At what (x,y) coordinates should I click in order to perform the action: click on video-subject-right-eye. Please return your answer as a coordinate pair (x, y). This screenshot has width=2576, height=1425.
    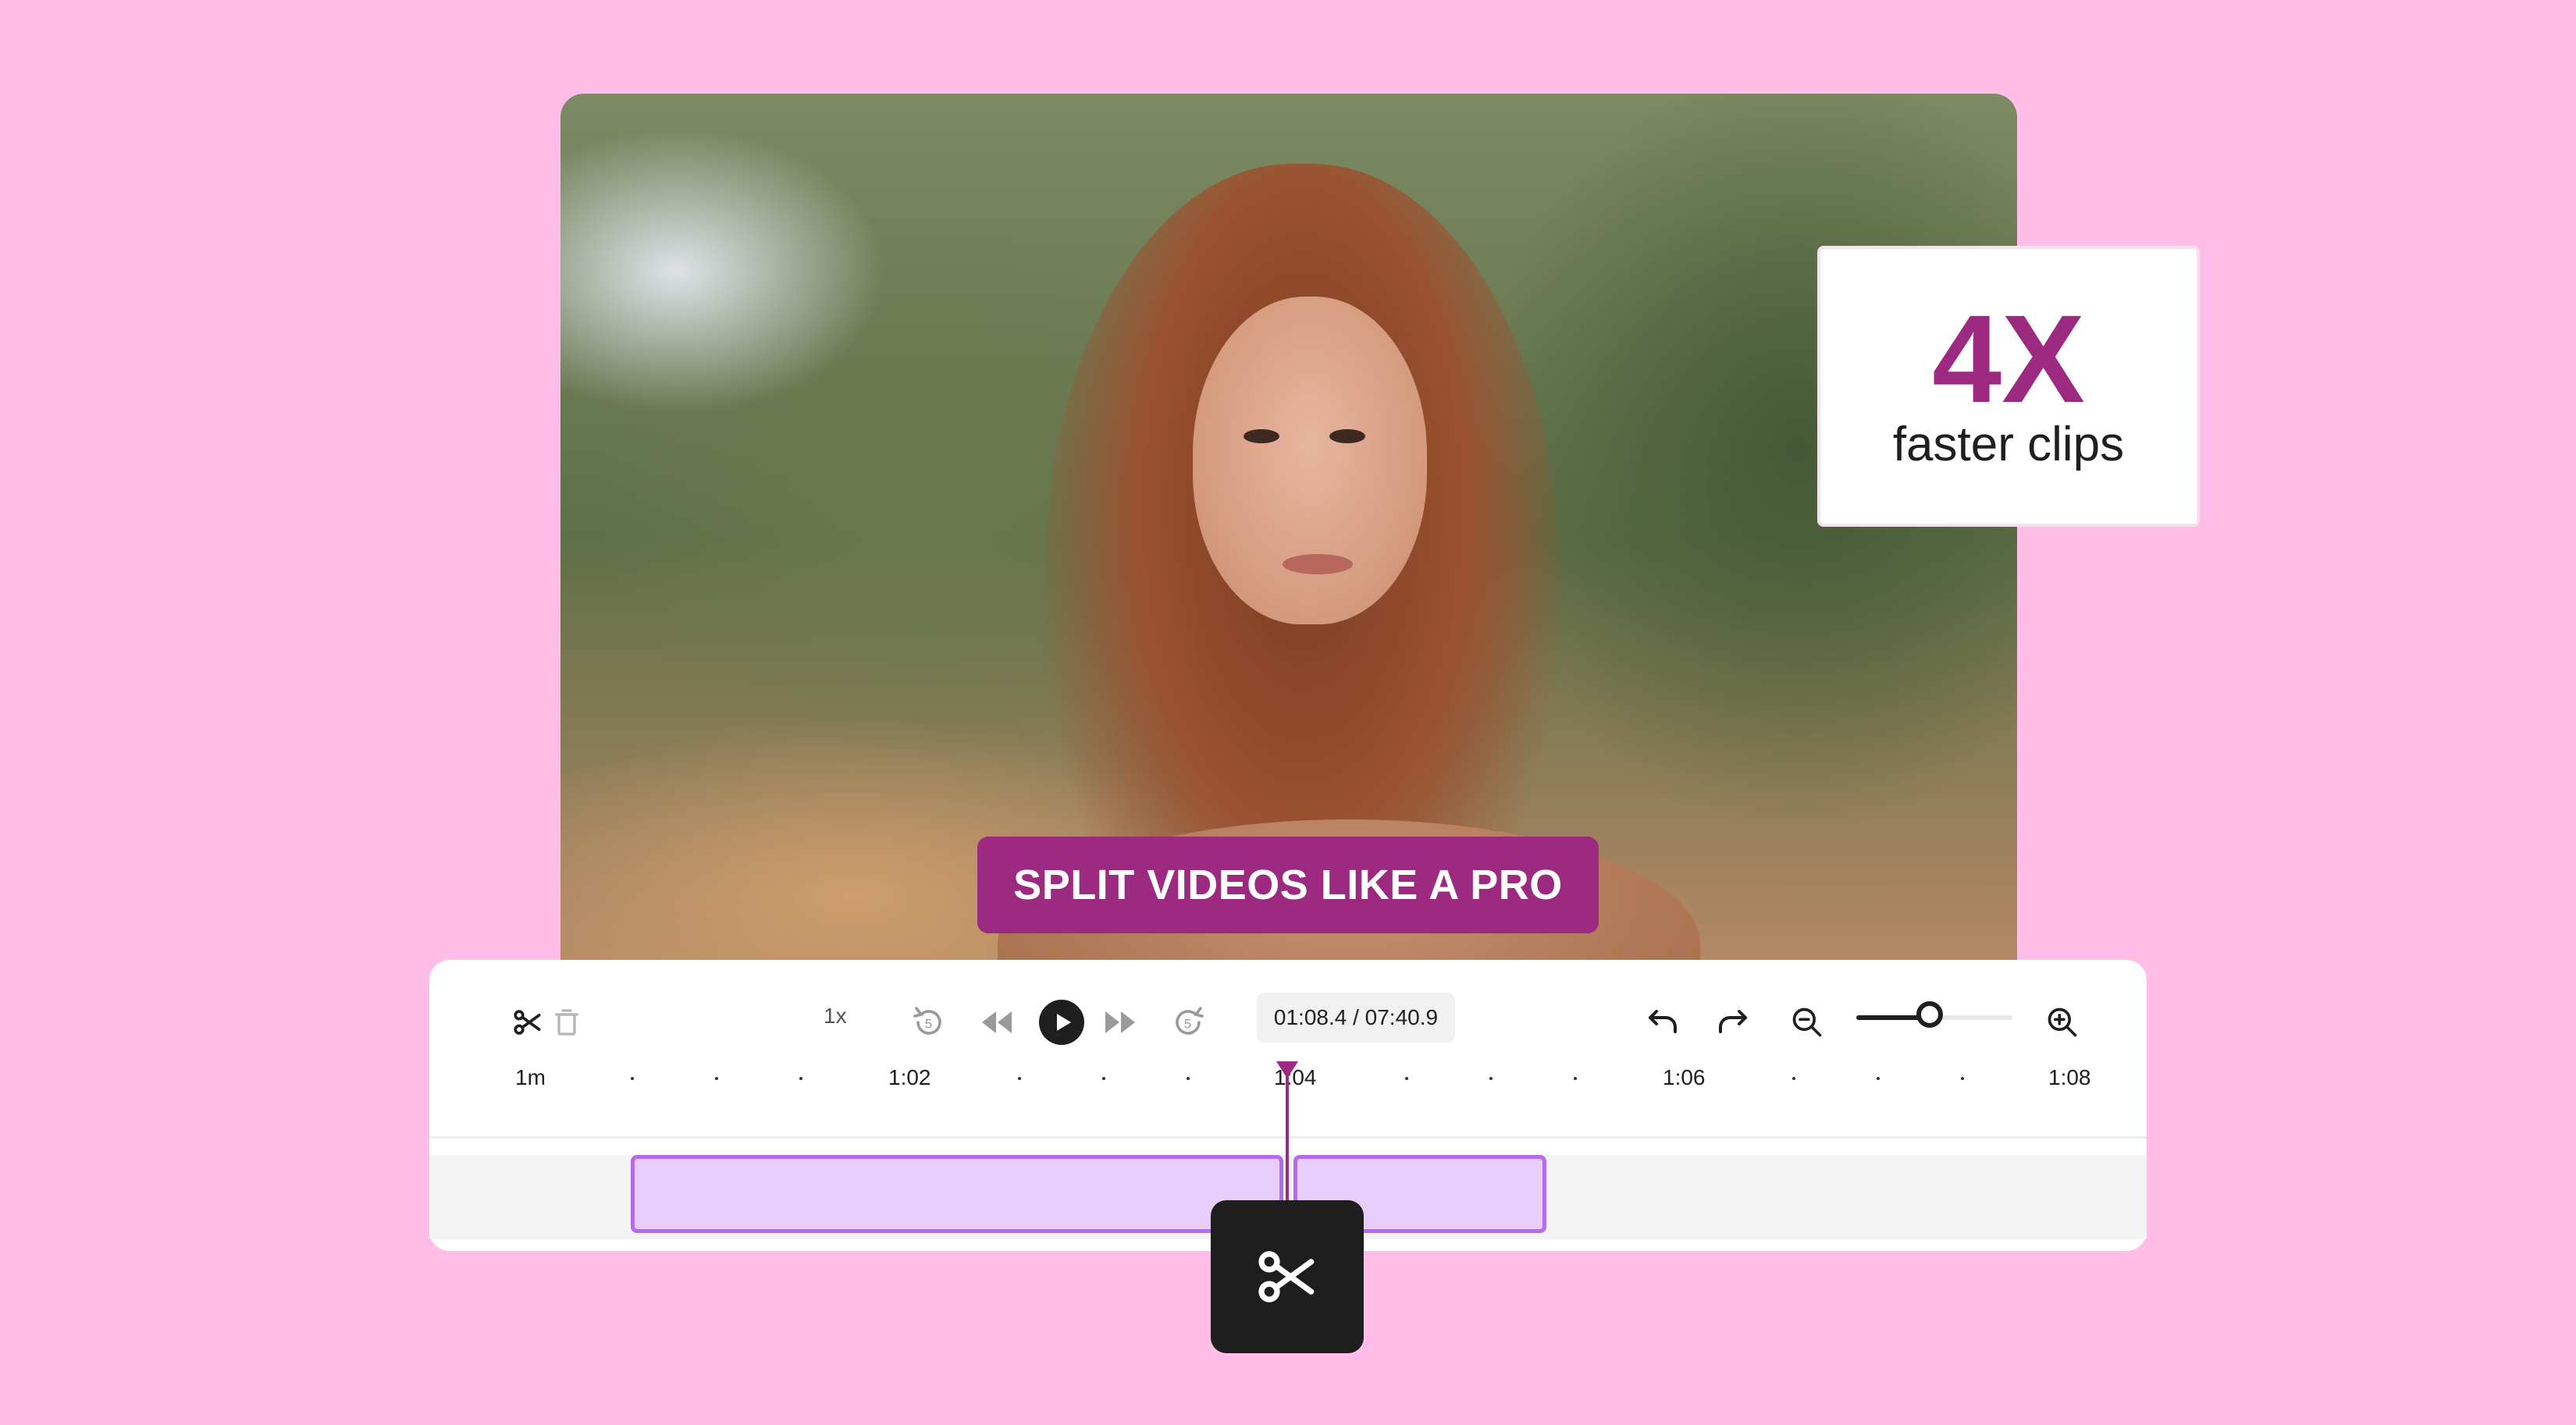
    Looking at the image, I should click on (1347, 436).